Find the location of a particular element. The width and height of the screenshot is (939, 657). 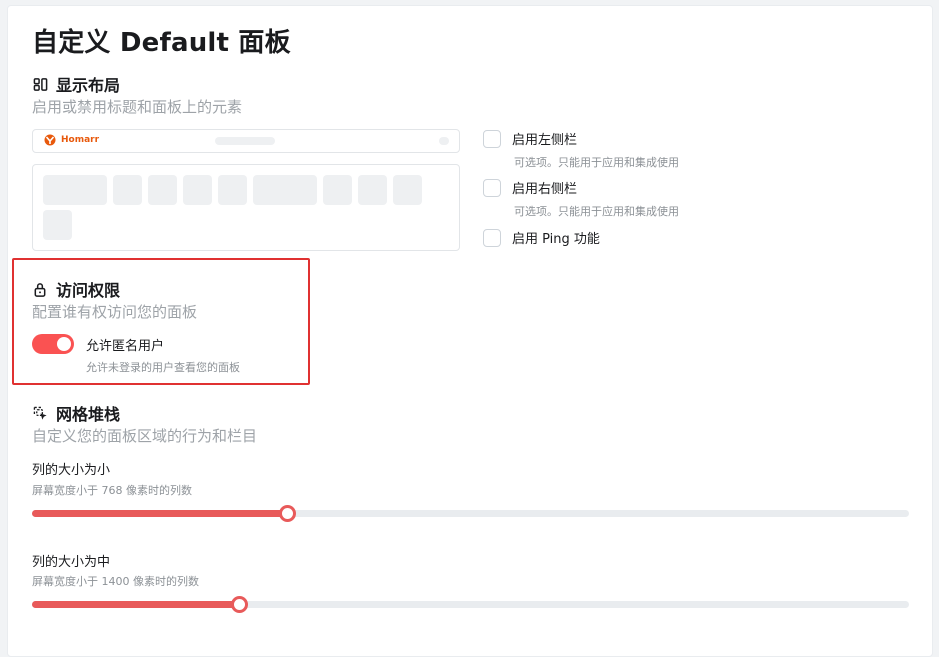

preview-search-placeholder is located at coordinates (245, 141).